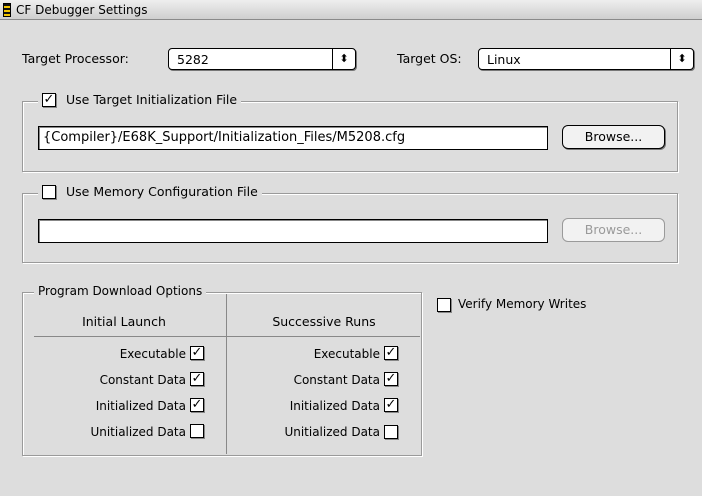  I want to click on init-file-label: Use Target Initialization File, so click(152, 99).